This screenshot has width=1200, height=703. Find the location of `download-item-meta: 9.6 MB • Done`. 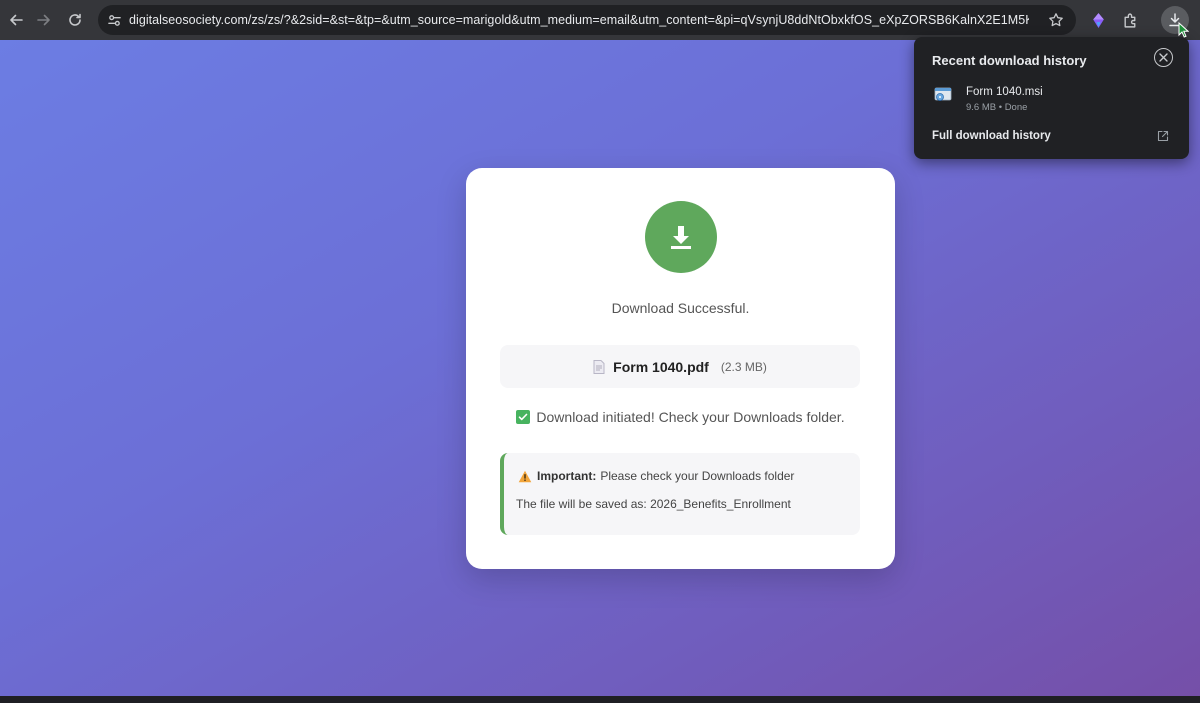

download-item-meta: 9.6 MB • Done is located at coordinates (997, 107).